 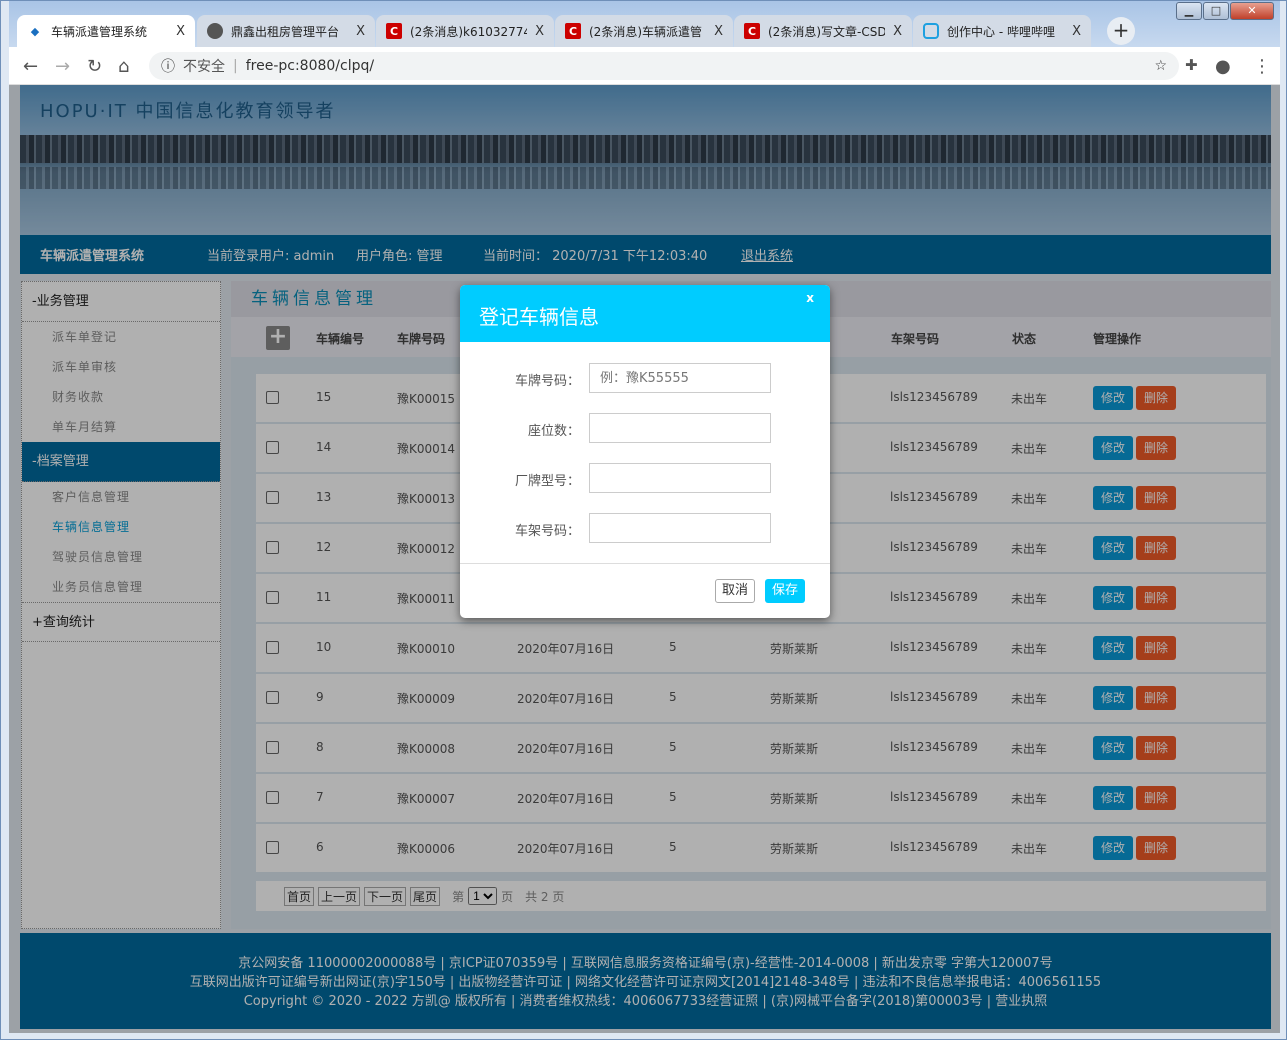 I want to click on car-icon: ◆, so click(x=35, y=31).